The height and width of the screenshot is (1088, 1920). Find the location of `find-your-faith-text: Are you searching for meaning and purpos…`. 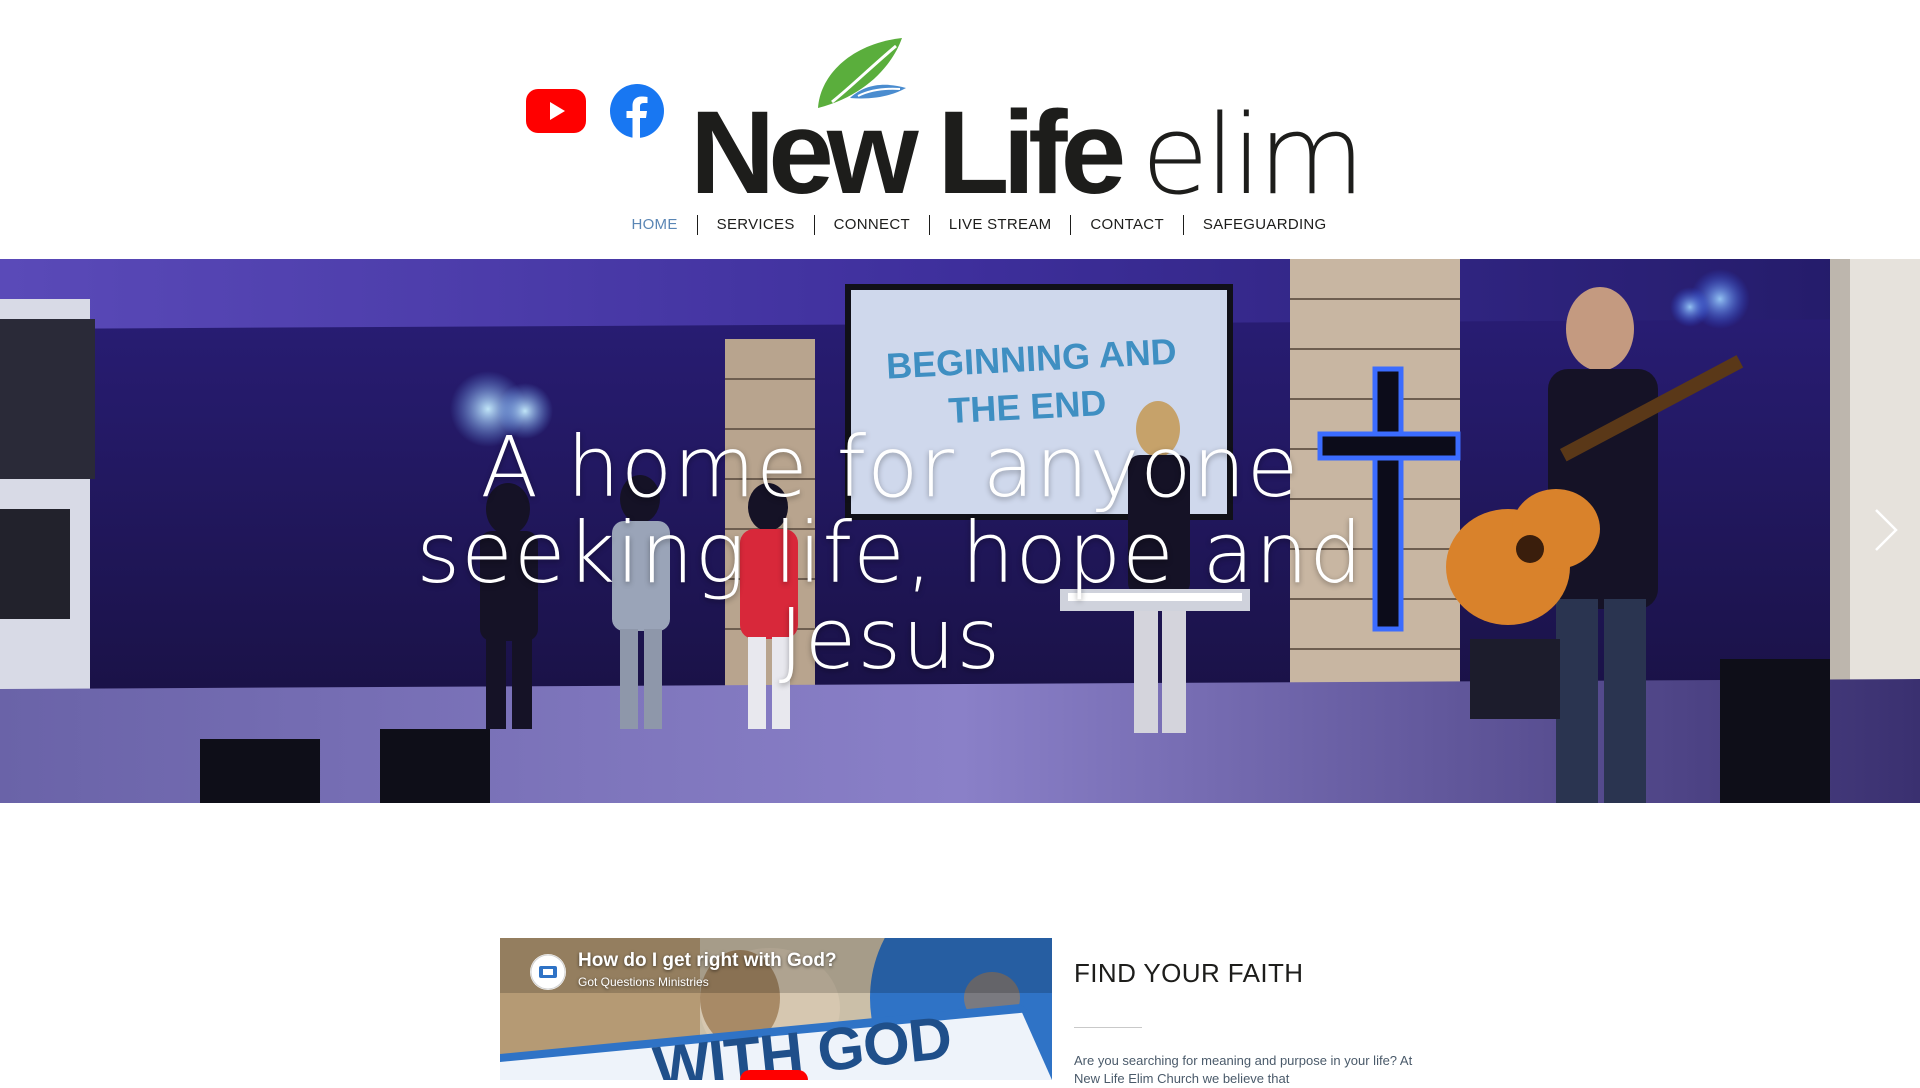

find-your-faith-text: Are you searching for meaning and purpos… is located at coordinates (1243, 1069).